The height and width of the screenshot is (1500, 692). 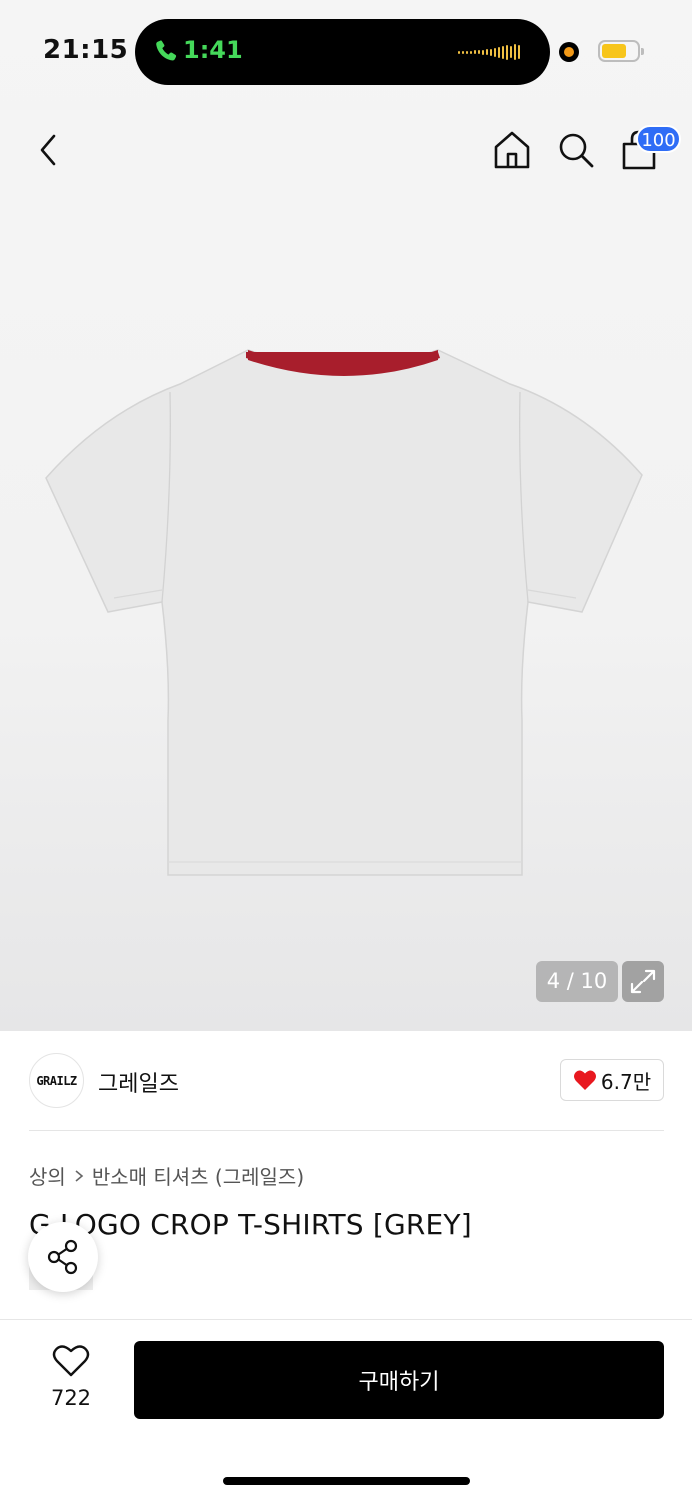 I want to click on breadcrumb-category: 상의, so click(x=47, y=1175).